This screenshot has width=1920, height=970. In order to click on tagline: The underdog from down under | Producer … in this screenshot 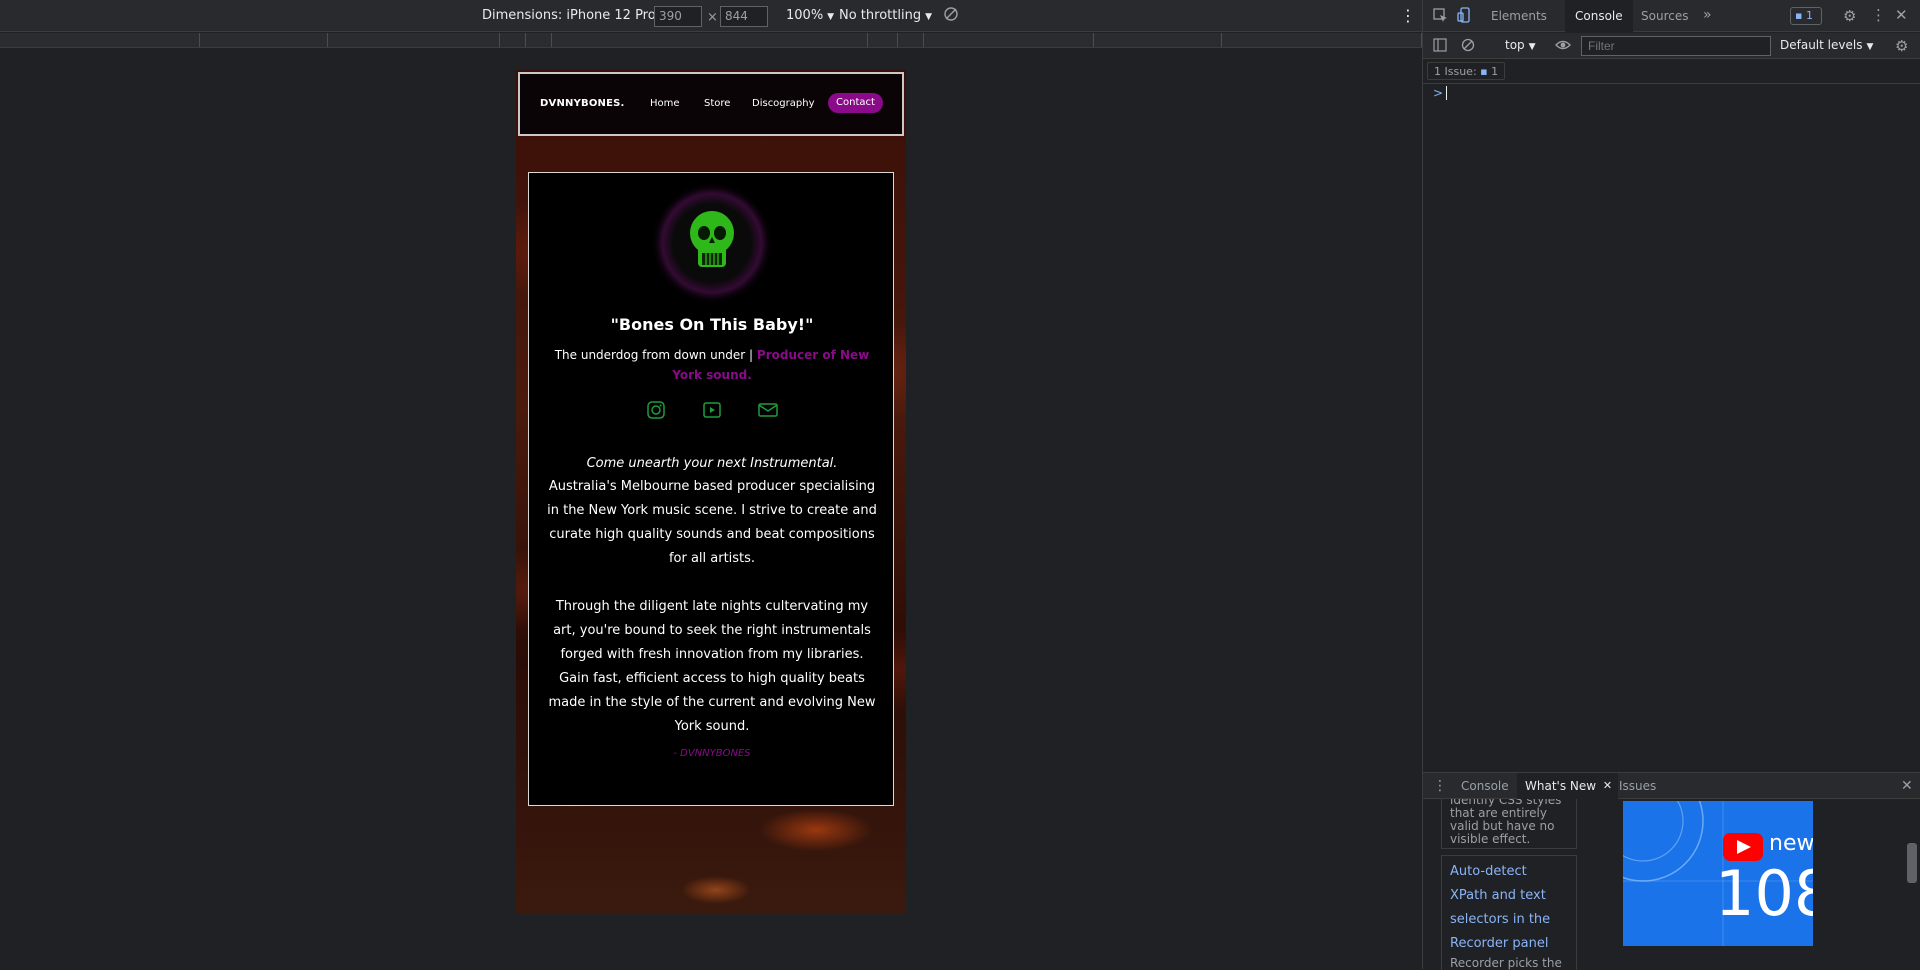, I will do `click(712, 365)`.